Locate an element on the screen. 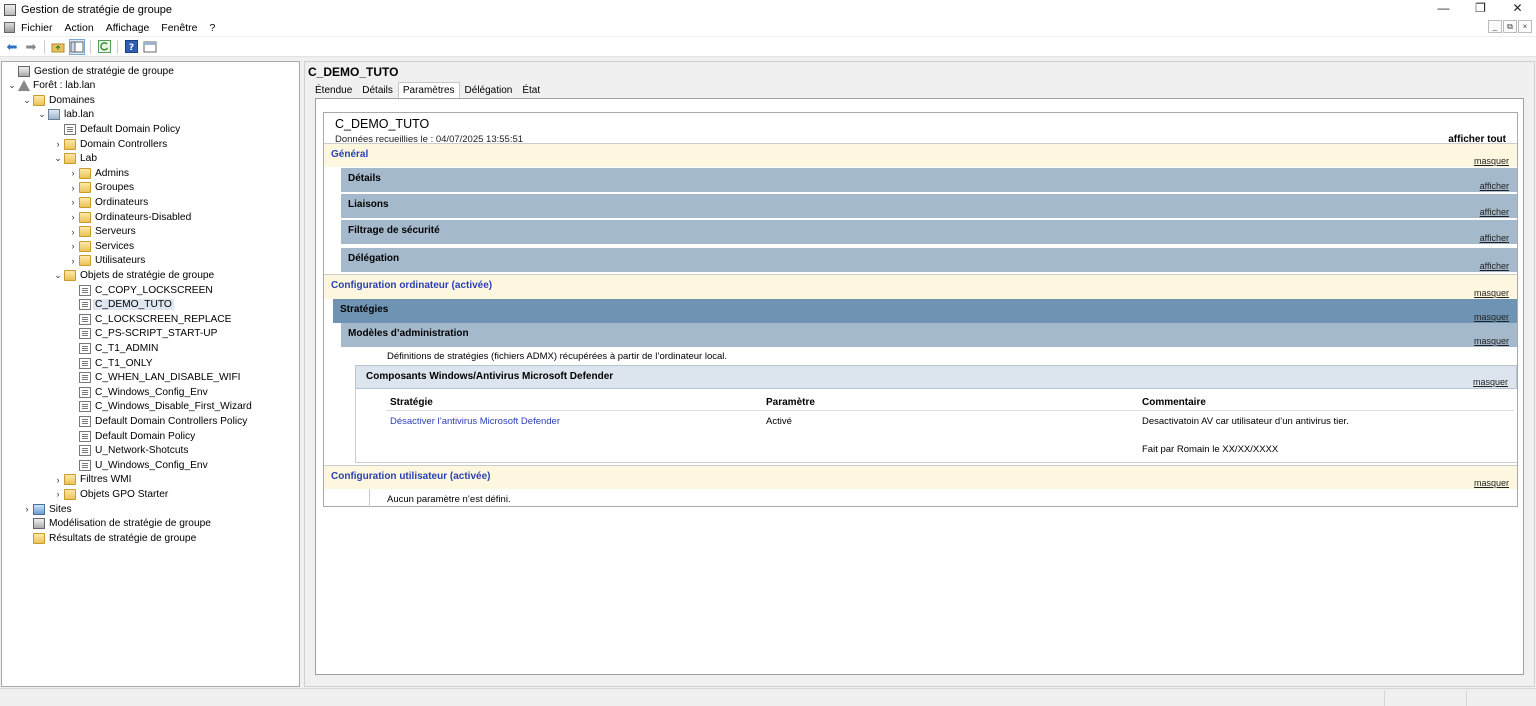 The height and width of the screenshot is (706, 1536). section-details-toggle: afficher is located at coordinates (1494, 186).